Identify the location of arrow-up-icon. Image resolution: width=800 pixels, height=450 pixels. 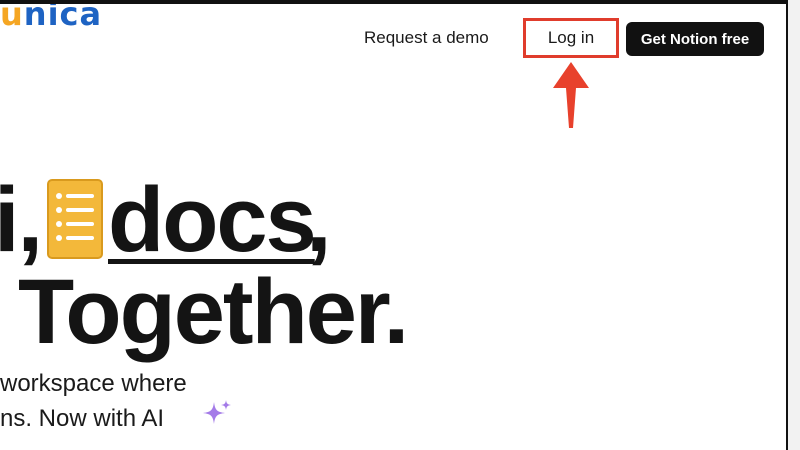
(571, 95).